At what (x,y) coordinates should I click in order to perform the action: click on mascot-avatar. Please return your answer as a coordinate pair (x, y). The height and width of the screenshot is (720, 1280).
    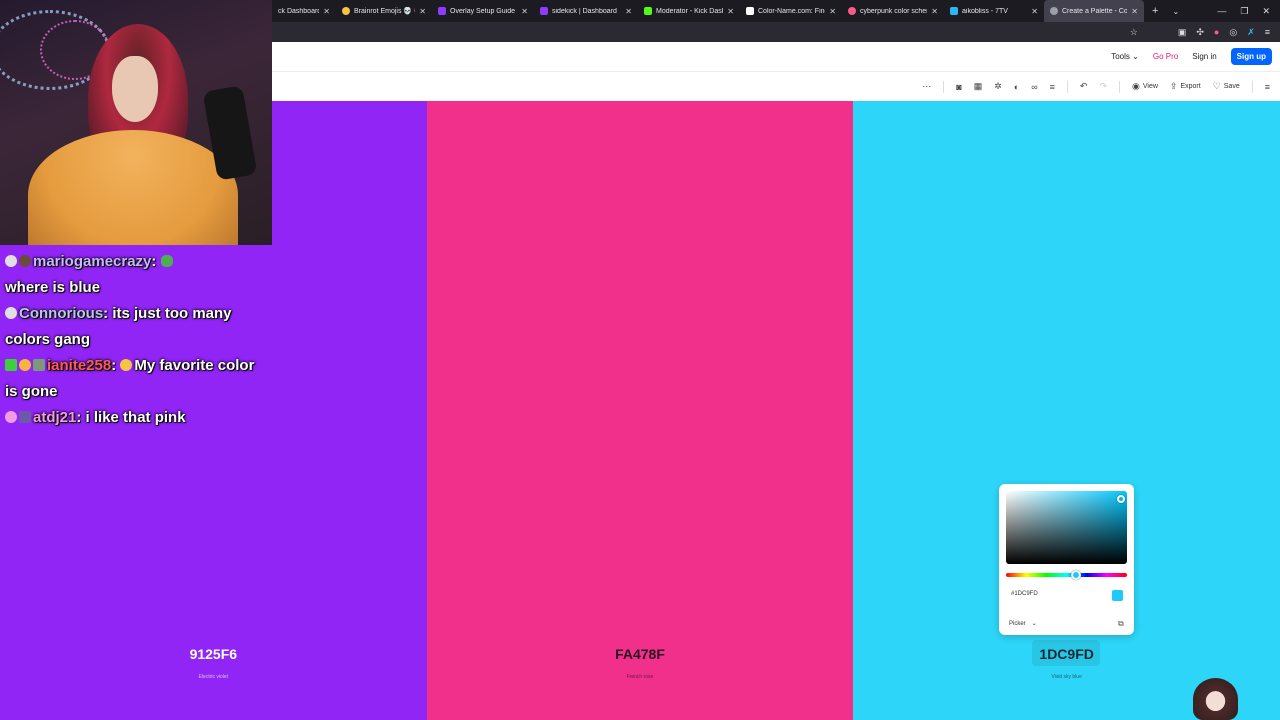
    Looking at the image, I should click on (1216, 699).